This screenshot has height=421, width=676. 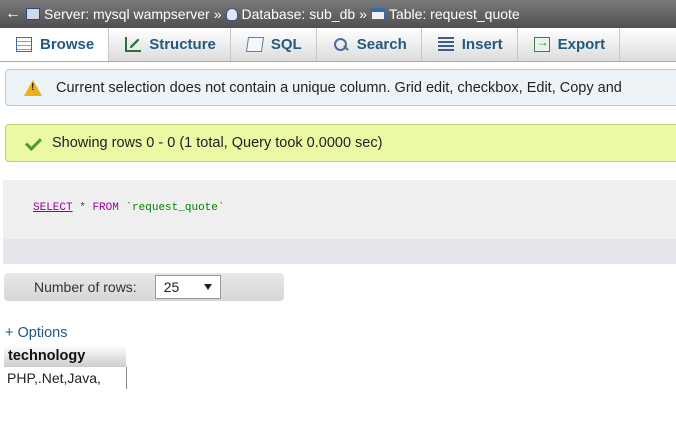 I want to click on sql-query-code: SELECT * FROM `request_quote`, so click(x=339, y=209).